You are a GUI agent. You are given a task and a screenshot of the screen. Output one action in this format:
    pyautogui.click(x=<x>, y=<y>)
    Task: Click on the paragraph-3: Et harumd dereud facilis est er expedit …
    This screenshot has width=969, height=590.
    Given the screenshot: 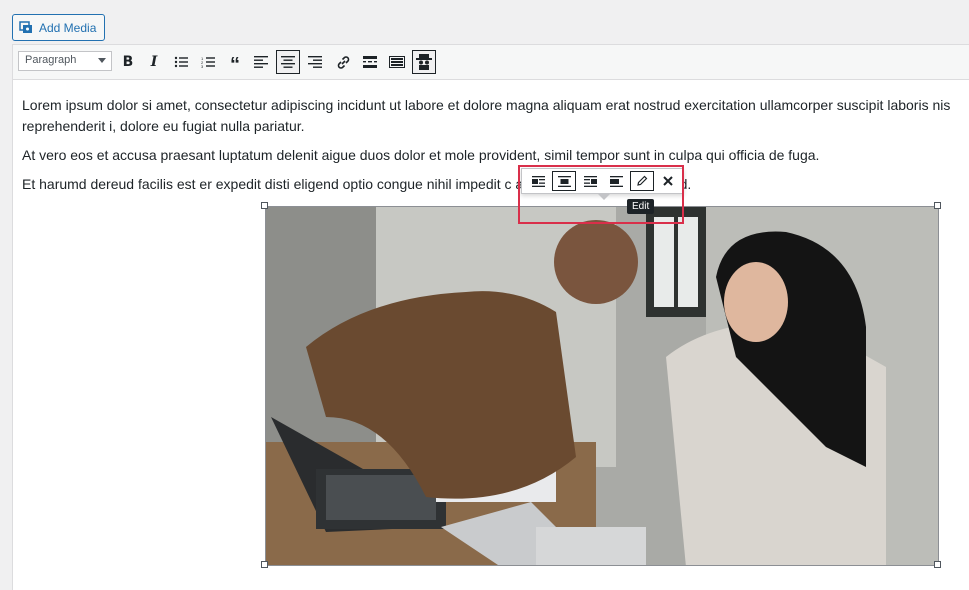 What is the action you would take?
    pyautogui.click(x=357, y=184)
    